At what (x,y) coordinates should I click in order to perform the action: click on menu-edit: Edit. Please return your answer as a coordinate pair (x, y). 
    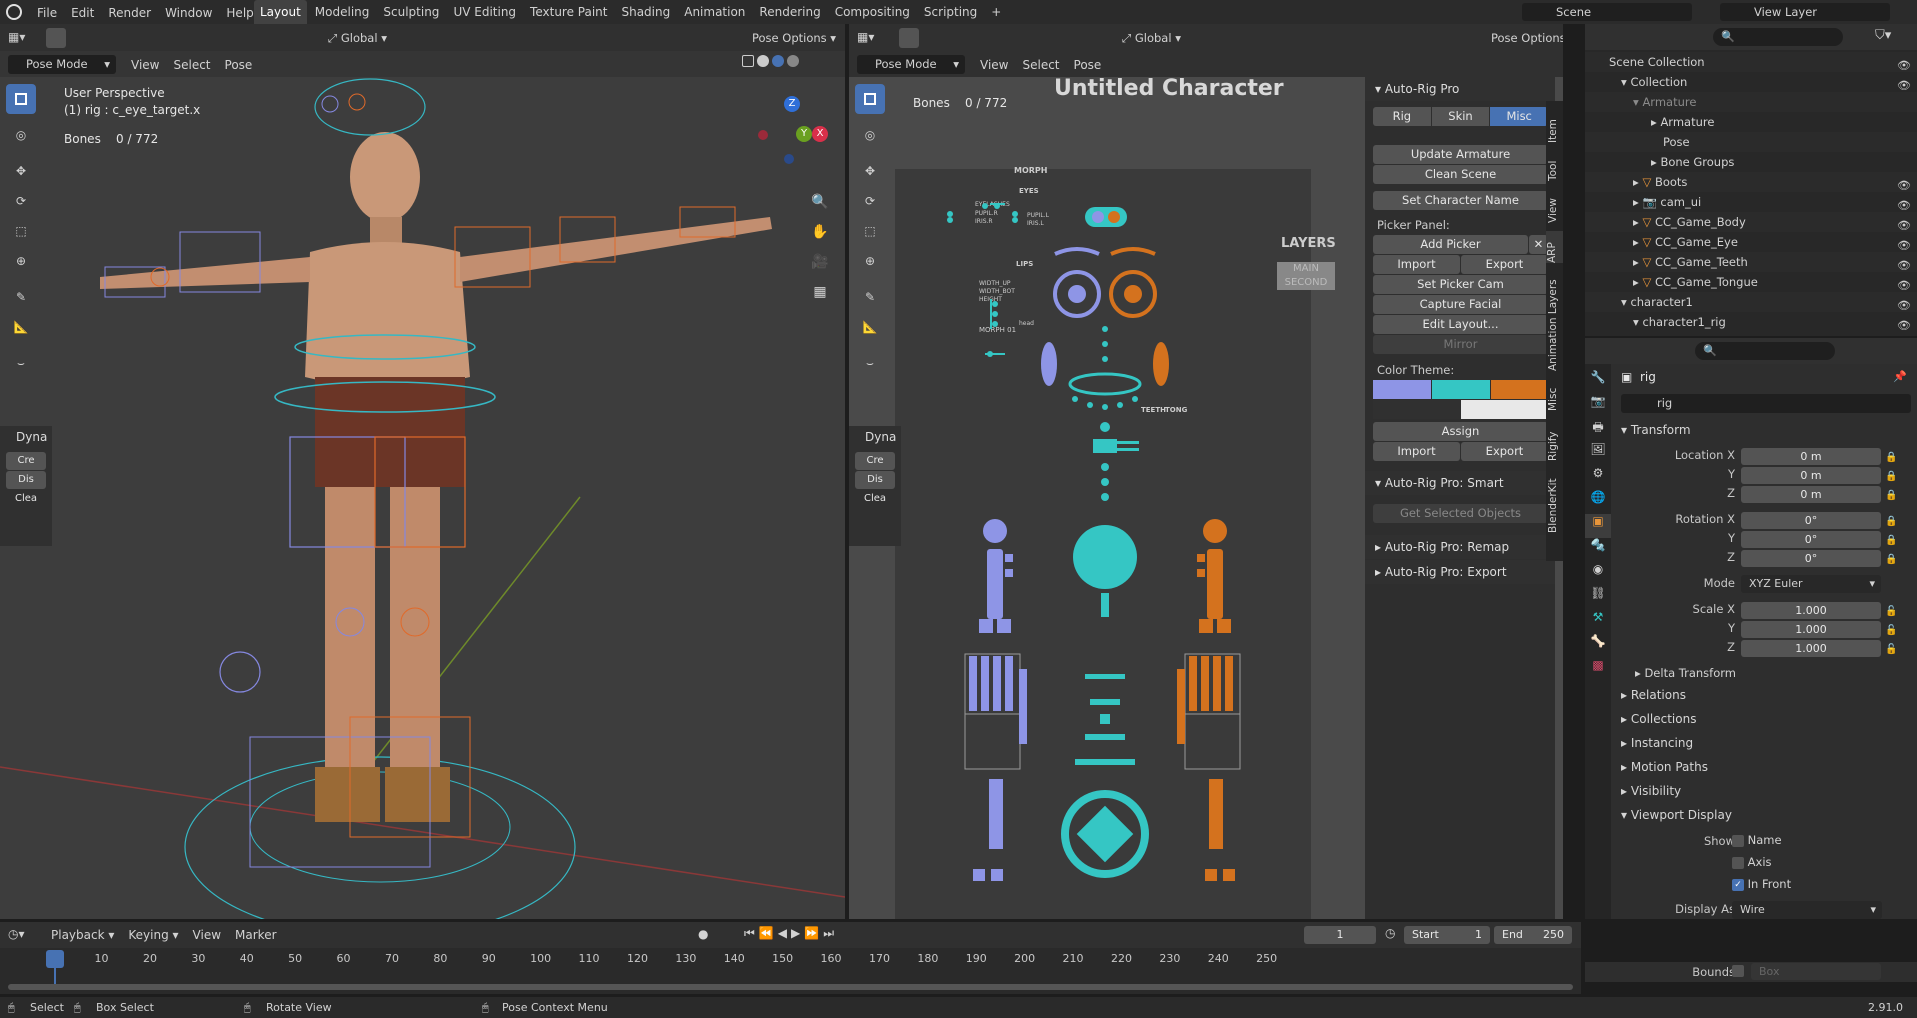
    Looking at the image, I should click on (82, 13).